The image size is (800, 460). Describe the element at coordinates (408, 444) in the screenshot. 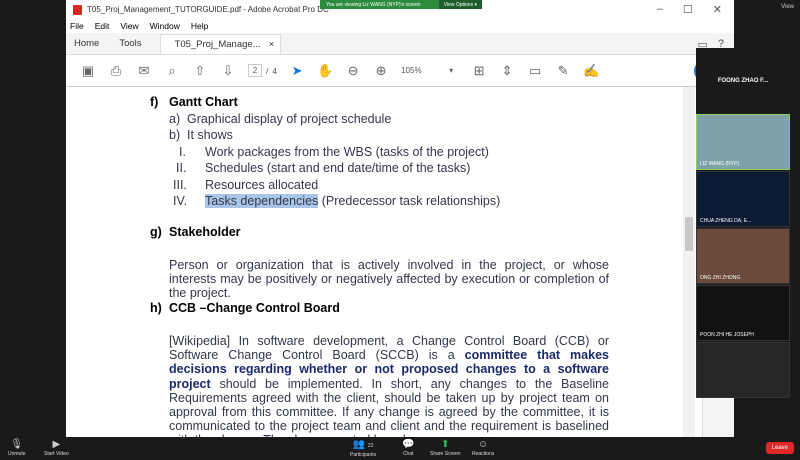

I see `chat-bubble-icon: 💬` at that location.